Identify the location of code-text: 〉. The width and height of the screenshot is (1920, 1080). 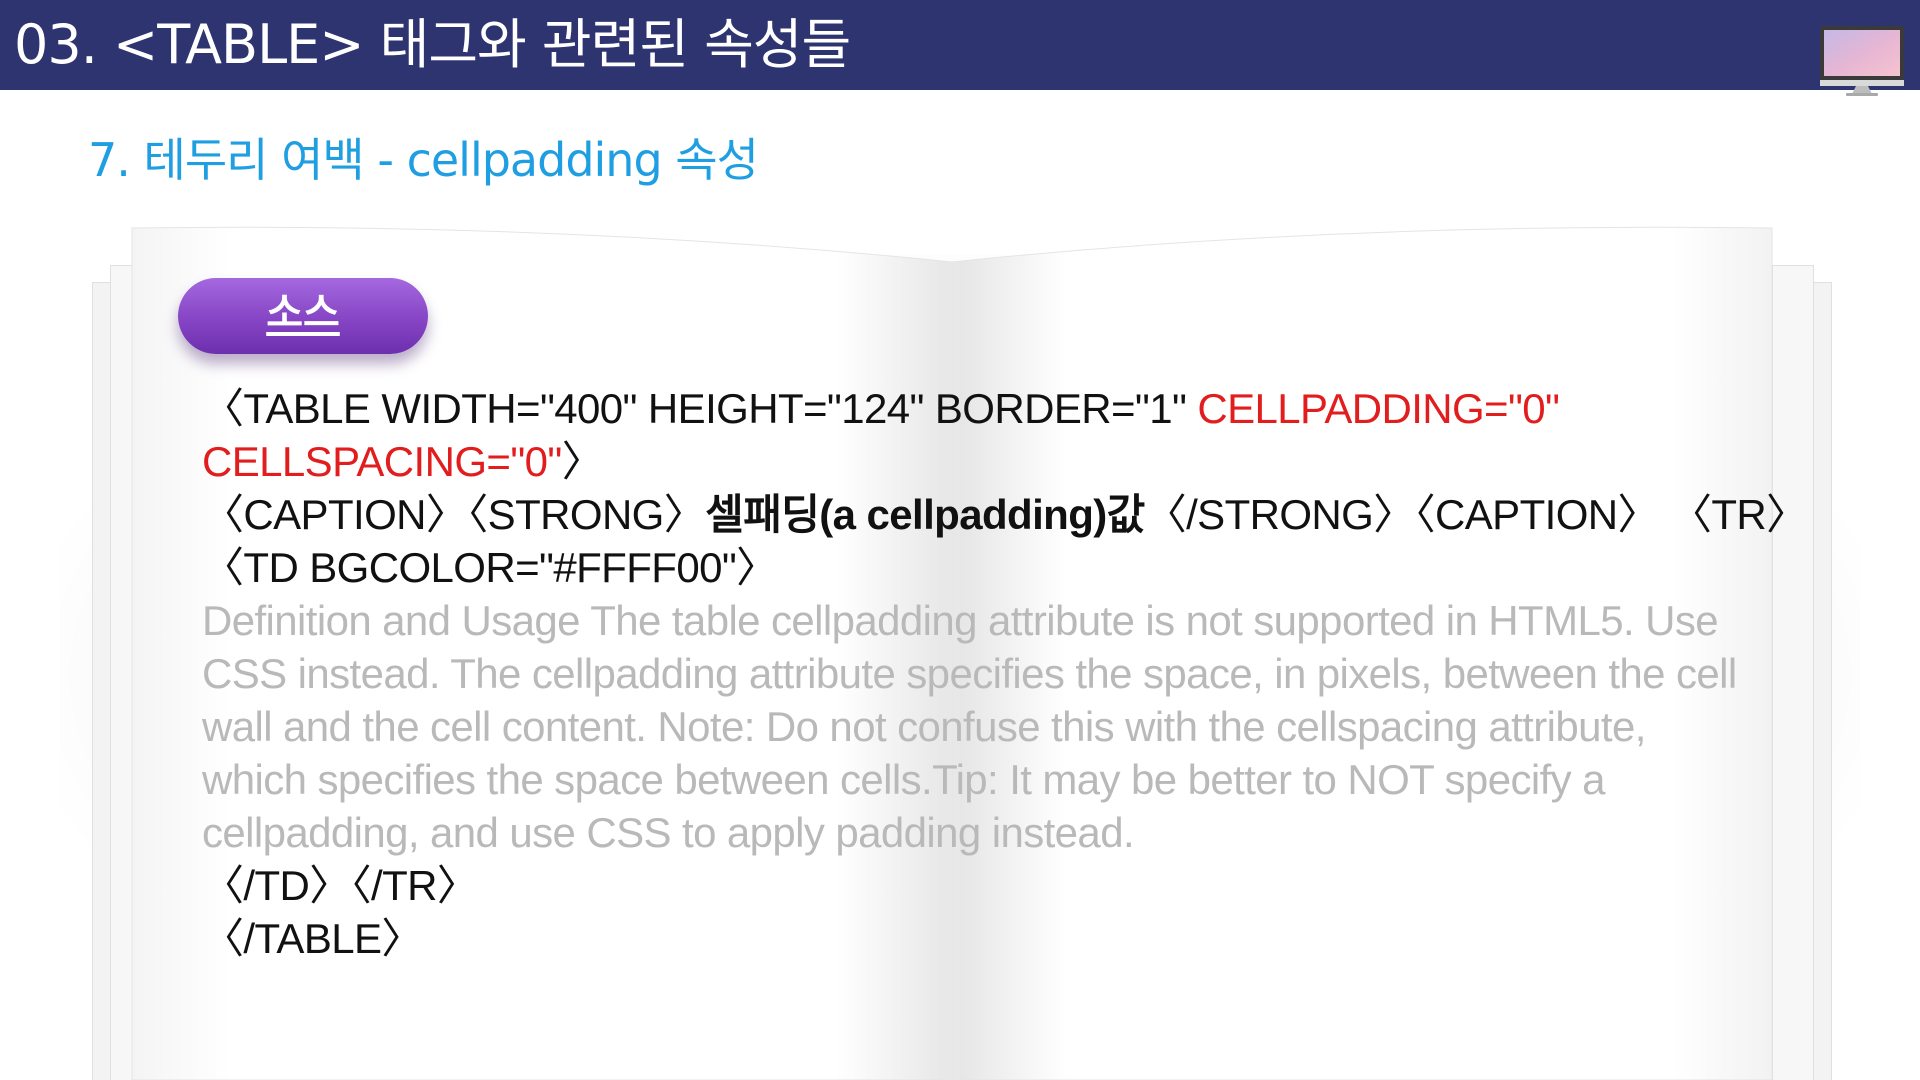
(582, 461).